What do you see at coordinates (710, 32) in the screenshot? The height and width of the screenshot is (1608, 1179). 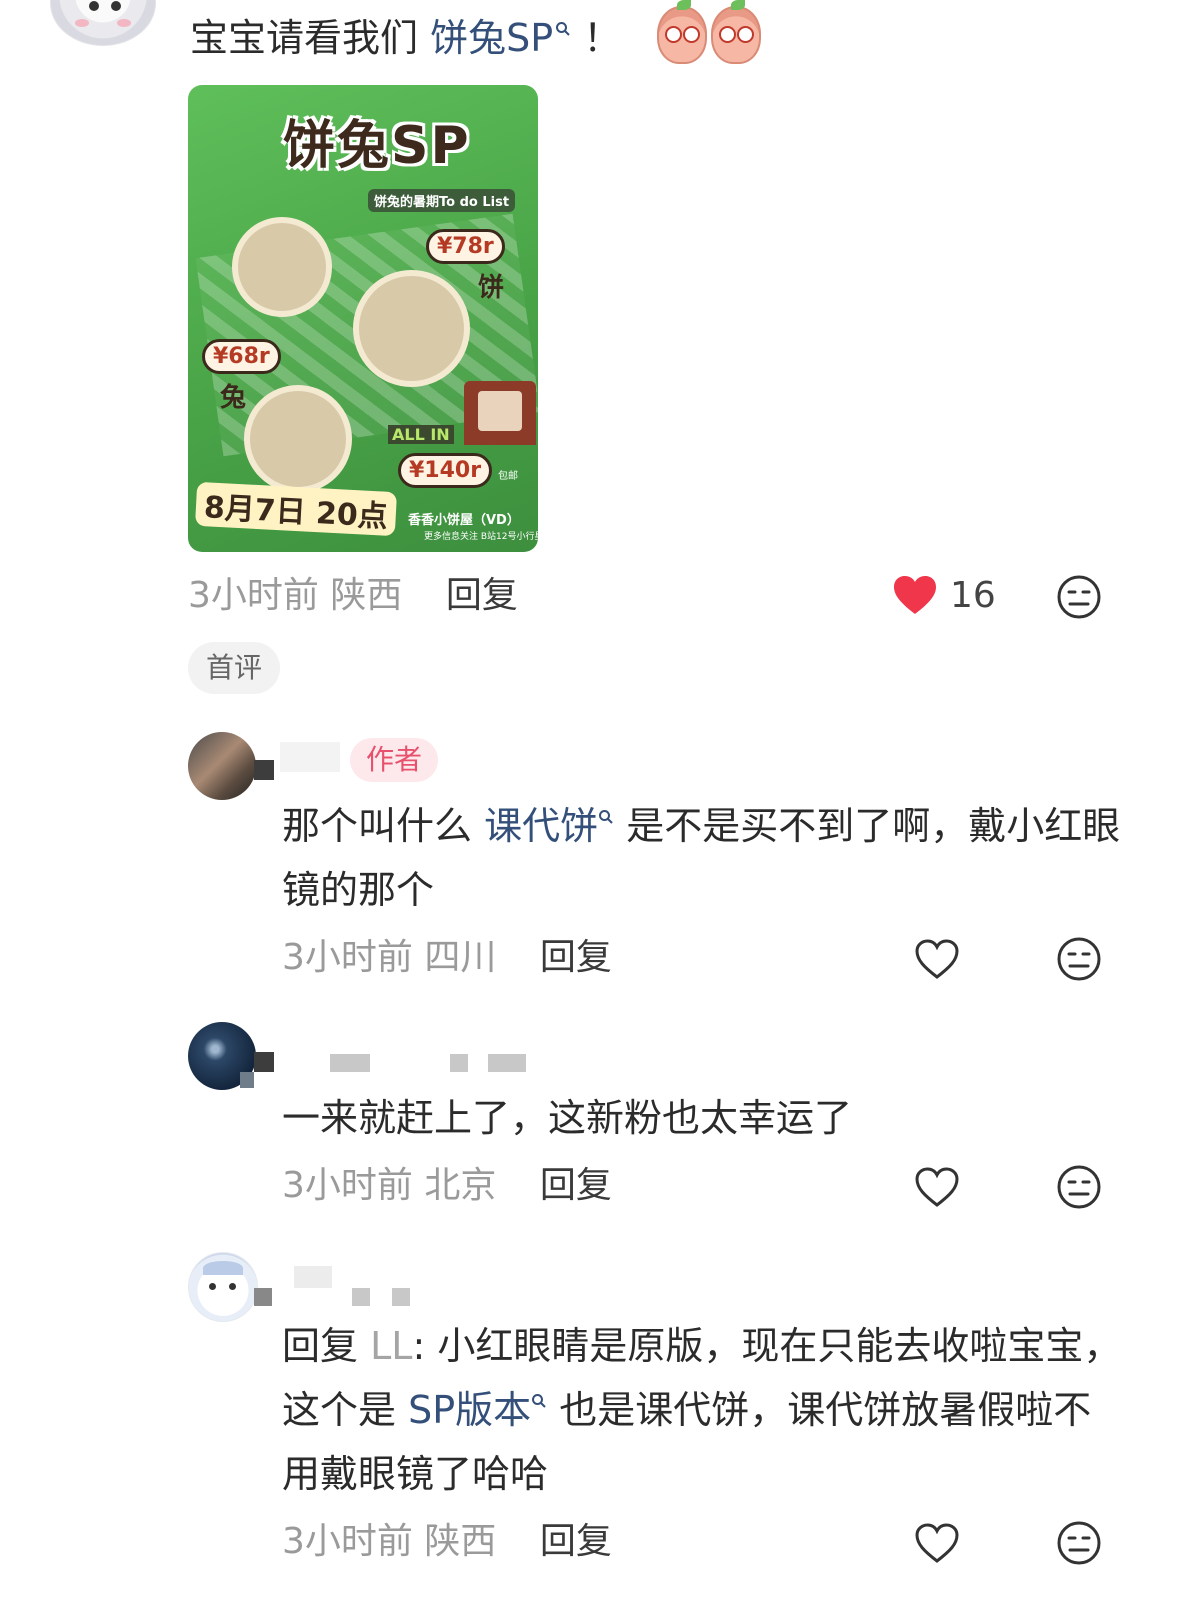 I see `peach-emoji-pair` at bounding box center [710, 32].